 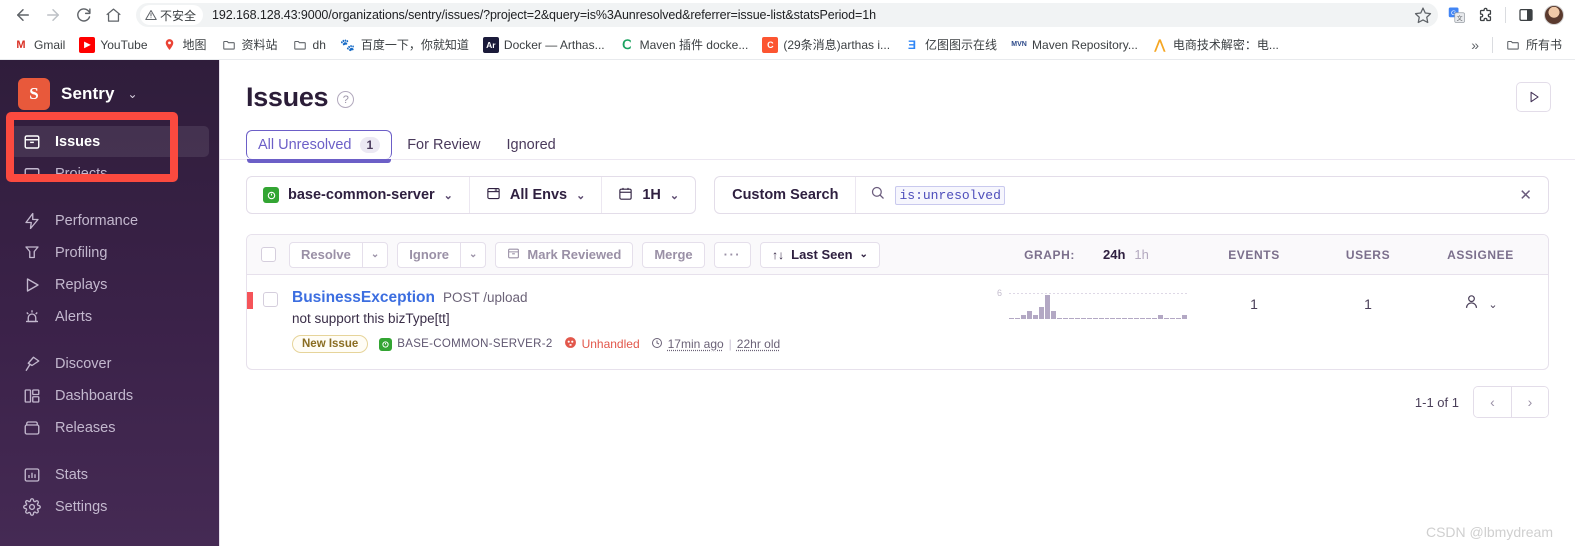 What do you see at coordinates (250, 300) in the screenshot?
I see `error-level-indicator` at bounding box center [250, 300].